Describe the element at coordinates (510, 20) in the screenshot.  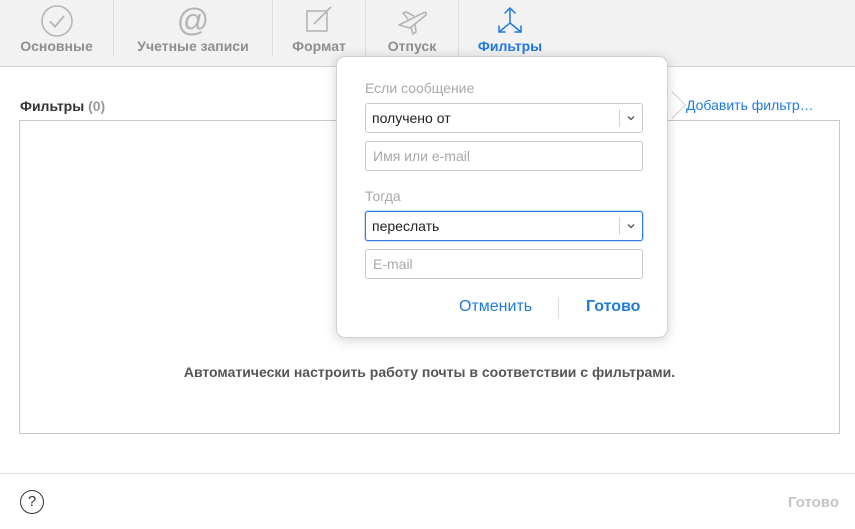
I see `arrows-icon` at that location.